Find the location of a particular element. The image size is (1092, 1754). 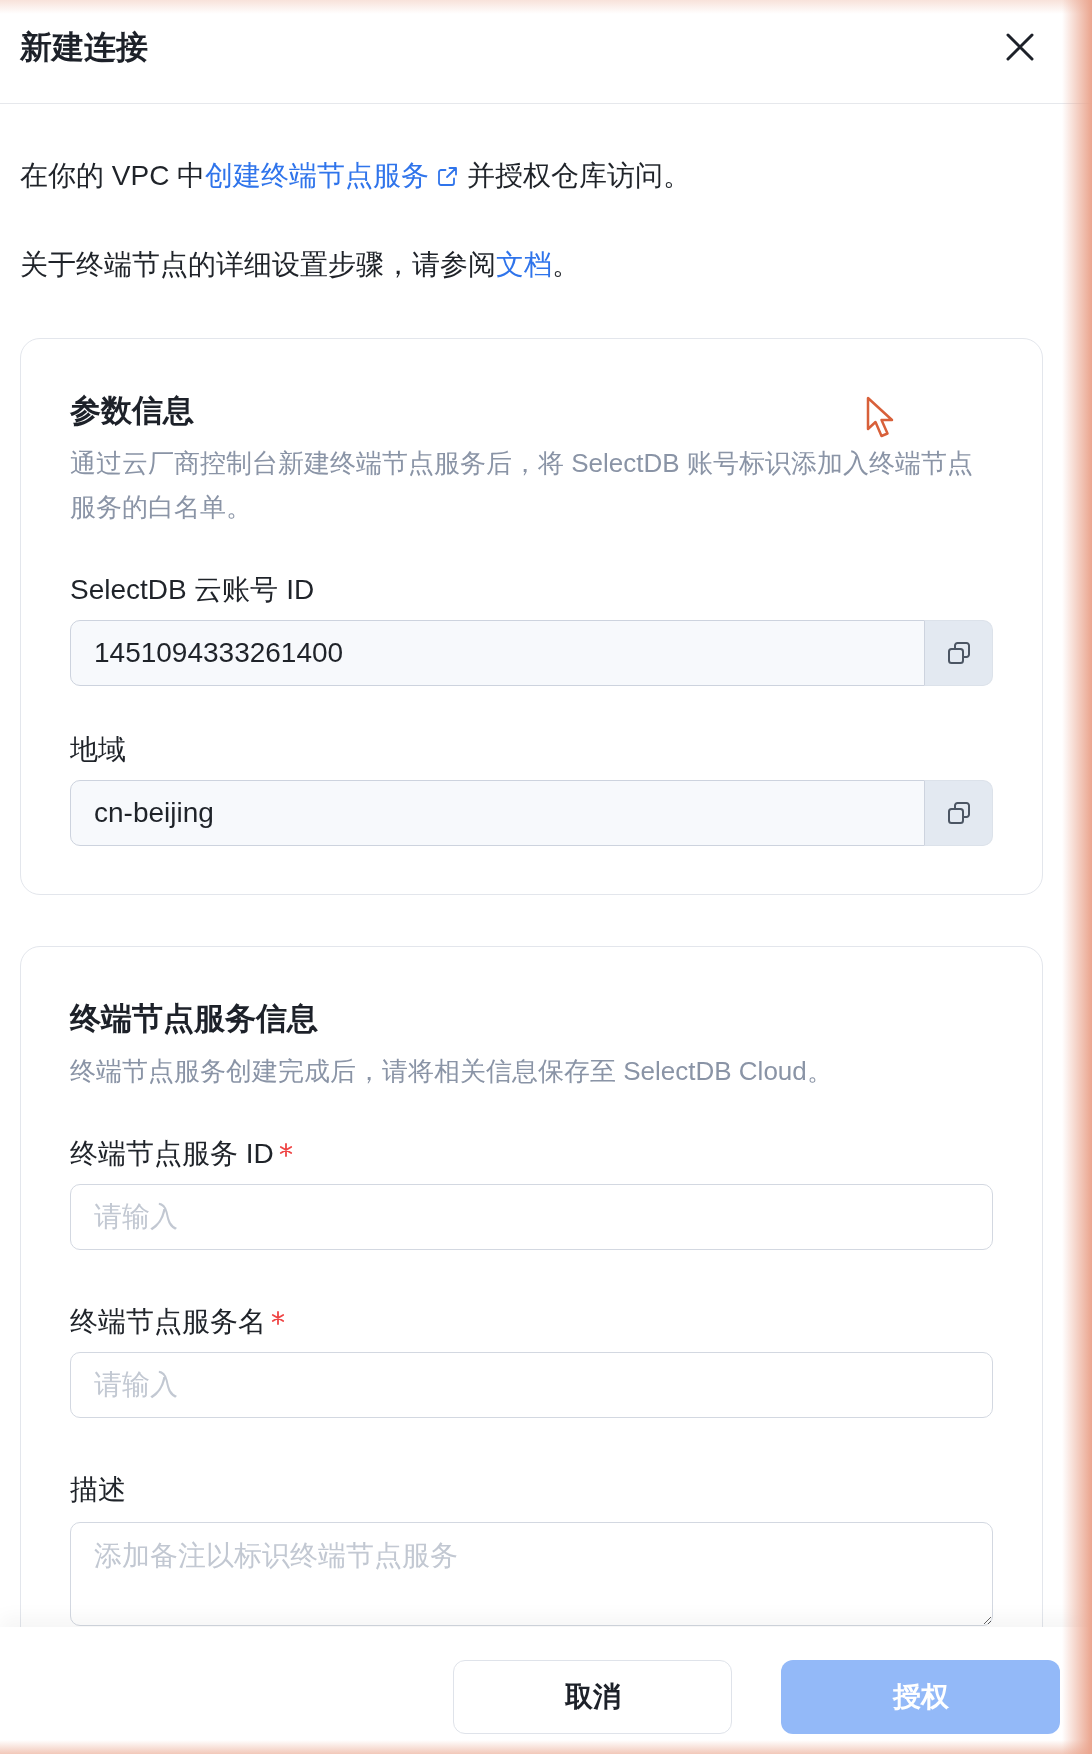

close-button is located at coordinates (1020, 47).